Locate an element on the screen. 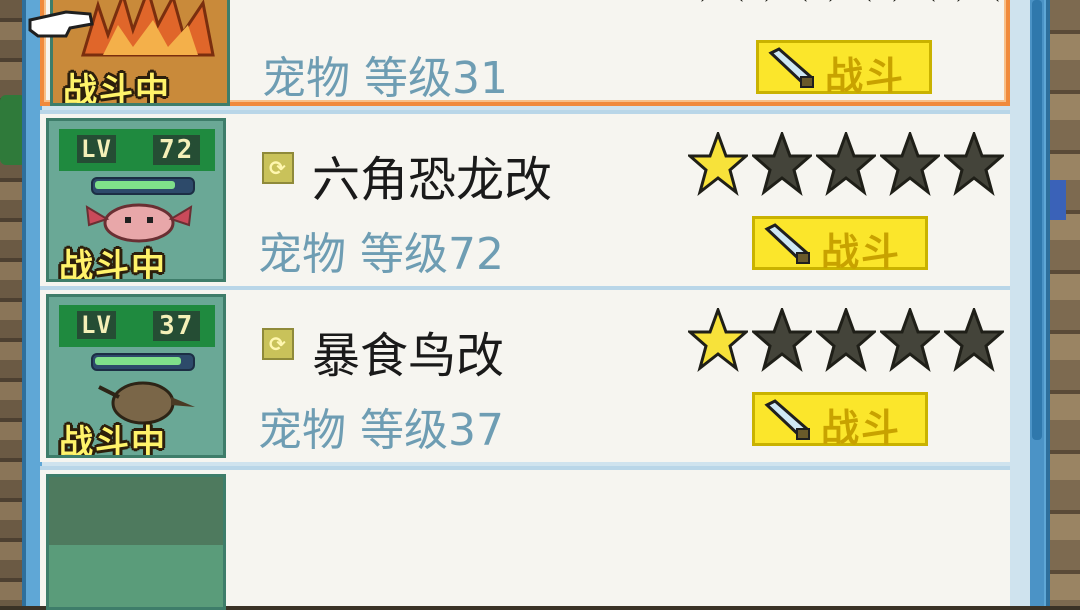 The image size is (1080, 610). empty-slot-band is located at coordinates (136, 511).